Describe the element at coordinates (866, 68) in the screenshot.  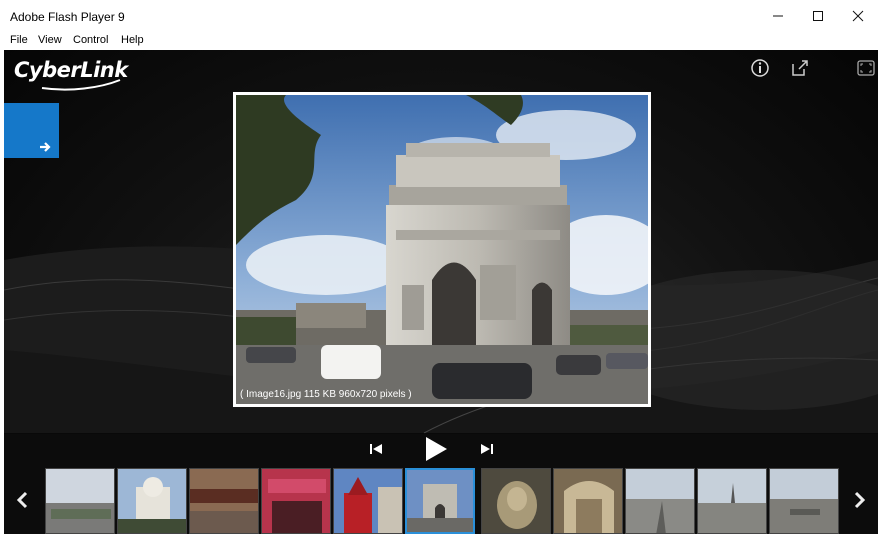
I see `fullscreen-icon` at that location.